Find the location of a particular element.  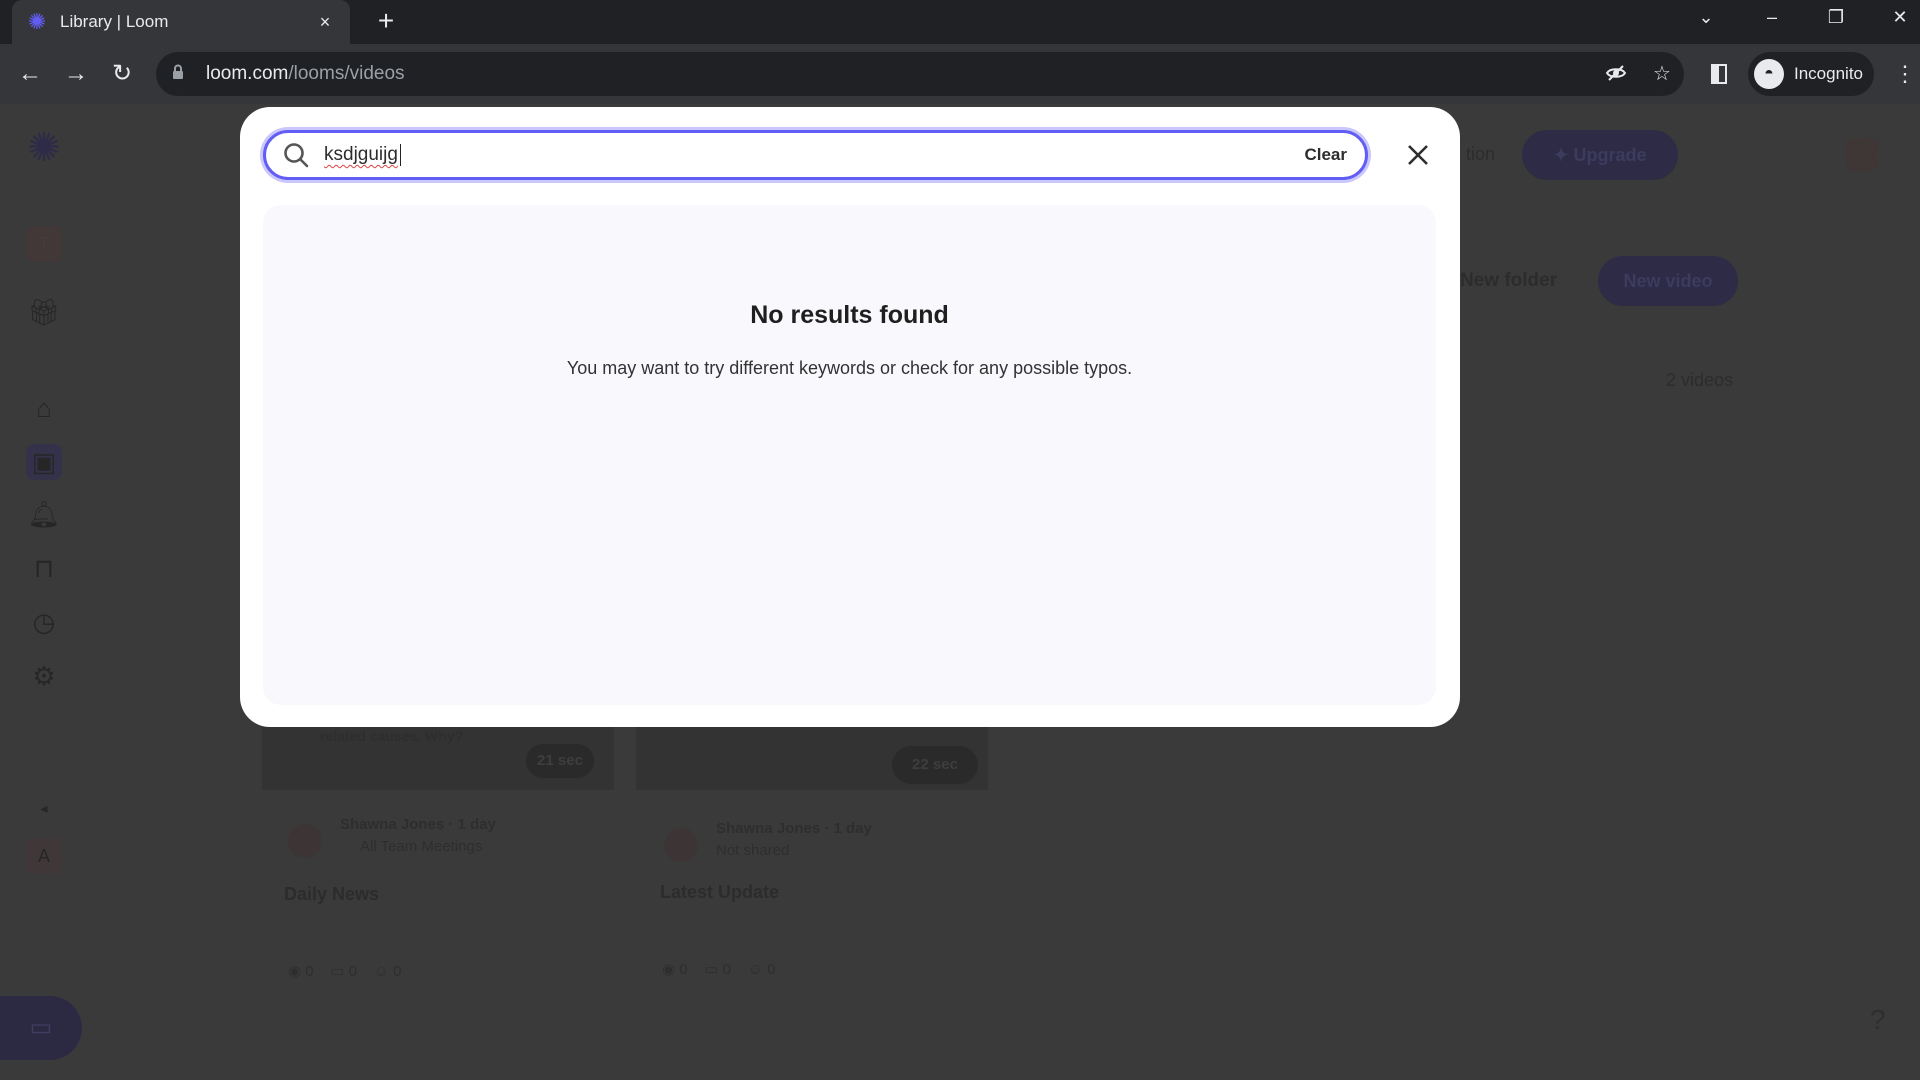

upgrade-label: Upgrade is located at coordinates (1610, 155).